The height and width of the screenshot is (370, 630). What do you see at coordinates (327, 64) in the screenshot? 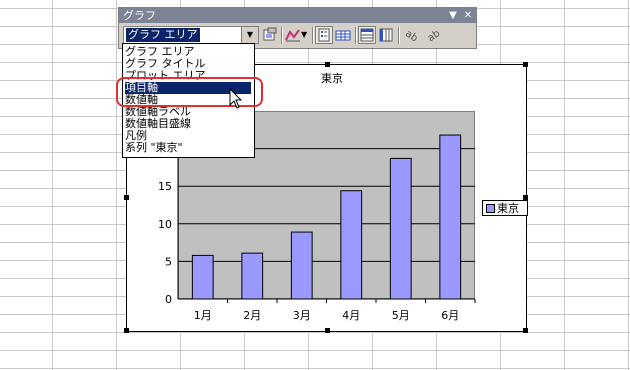
I see `resize-handle-top` at bounding box center [327, 64].